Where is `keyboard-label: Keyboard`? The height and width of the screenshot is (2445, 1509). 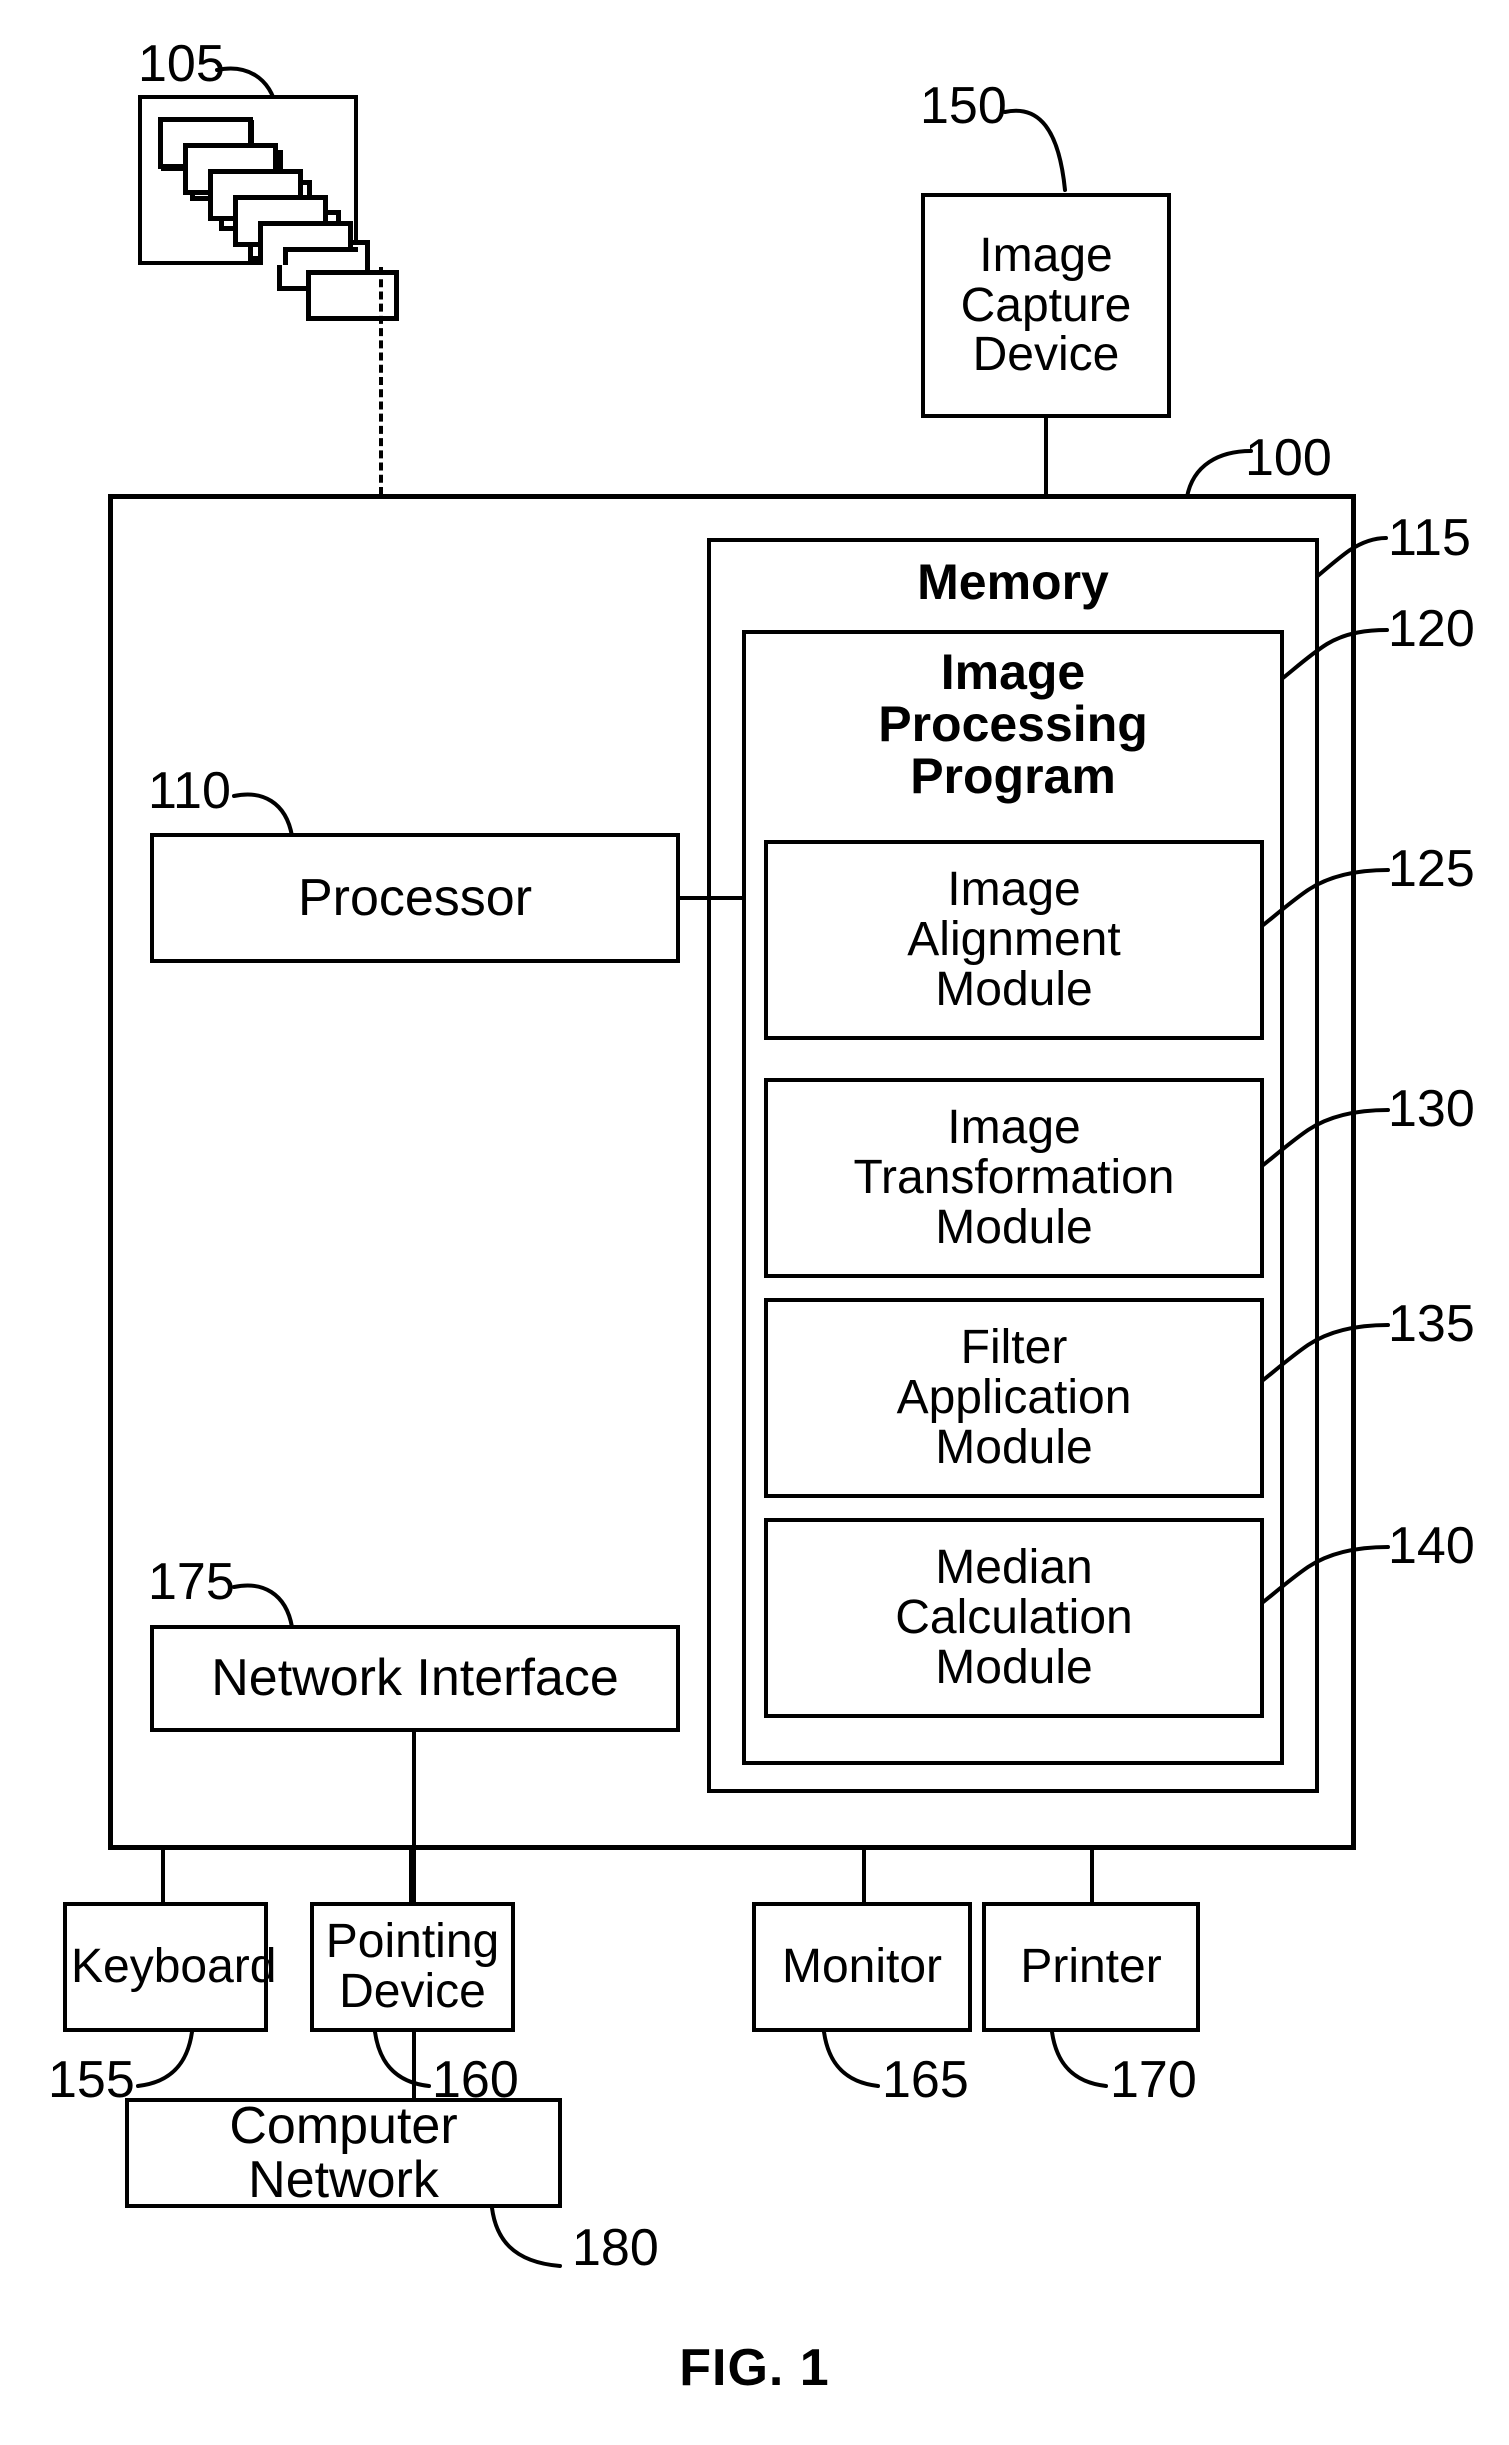
keyboard-label: Keyboard is located at coordinates (174, 1967).